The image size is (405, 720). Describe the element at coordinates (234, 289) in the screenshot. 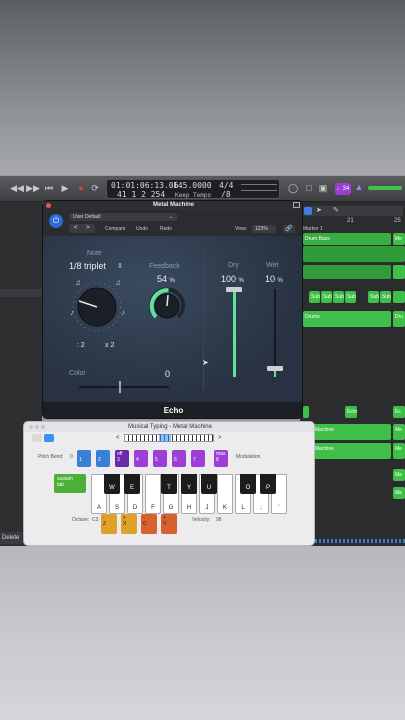

I see `dry-fader-thumb` at that location.